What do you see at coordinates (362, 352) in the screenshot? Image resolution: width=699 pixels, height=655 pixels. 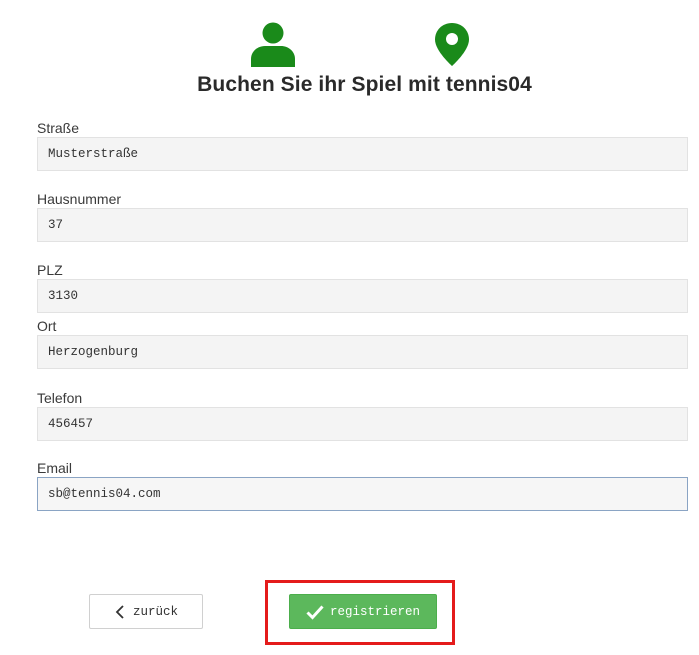 I see `city-input` at bounding box center [362, 352].